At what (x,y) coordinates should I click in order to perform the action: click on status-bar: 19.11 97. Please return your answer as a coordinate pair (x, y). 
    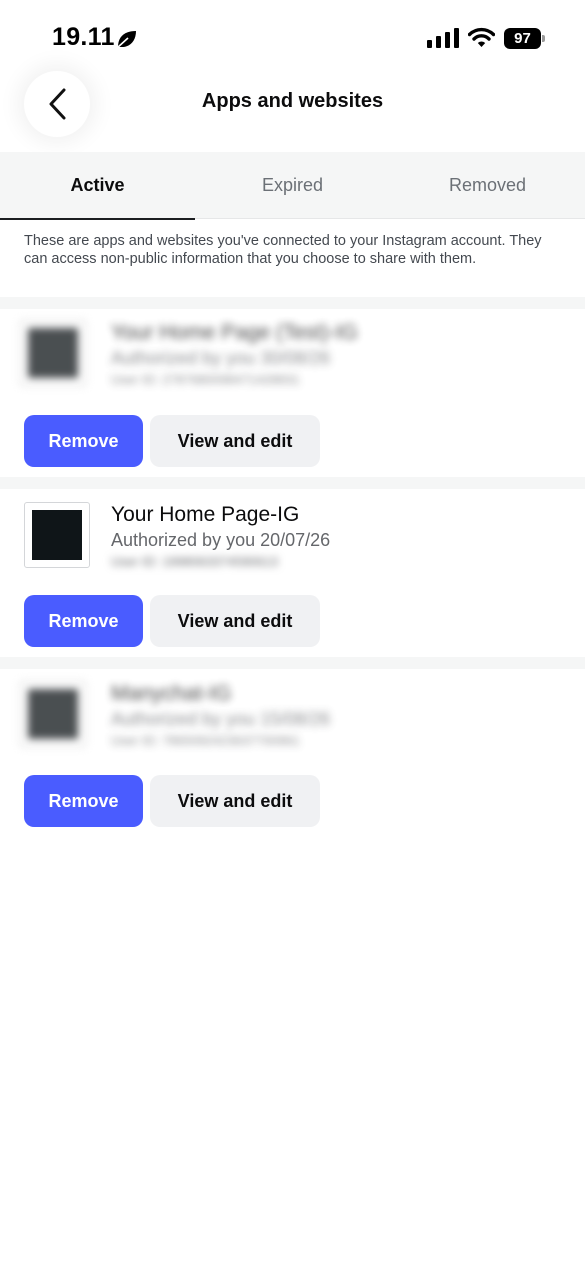
    Looking at the image, I should click on (292, 35).